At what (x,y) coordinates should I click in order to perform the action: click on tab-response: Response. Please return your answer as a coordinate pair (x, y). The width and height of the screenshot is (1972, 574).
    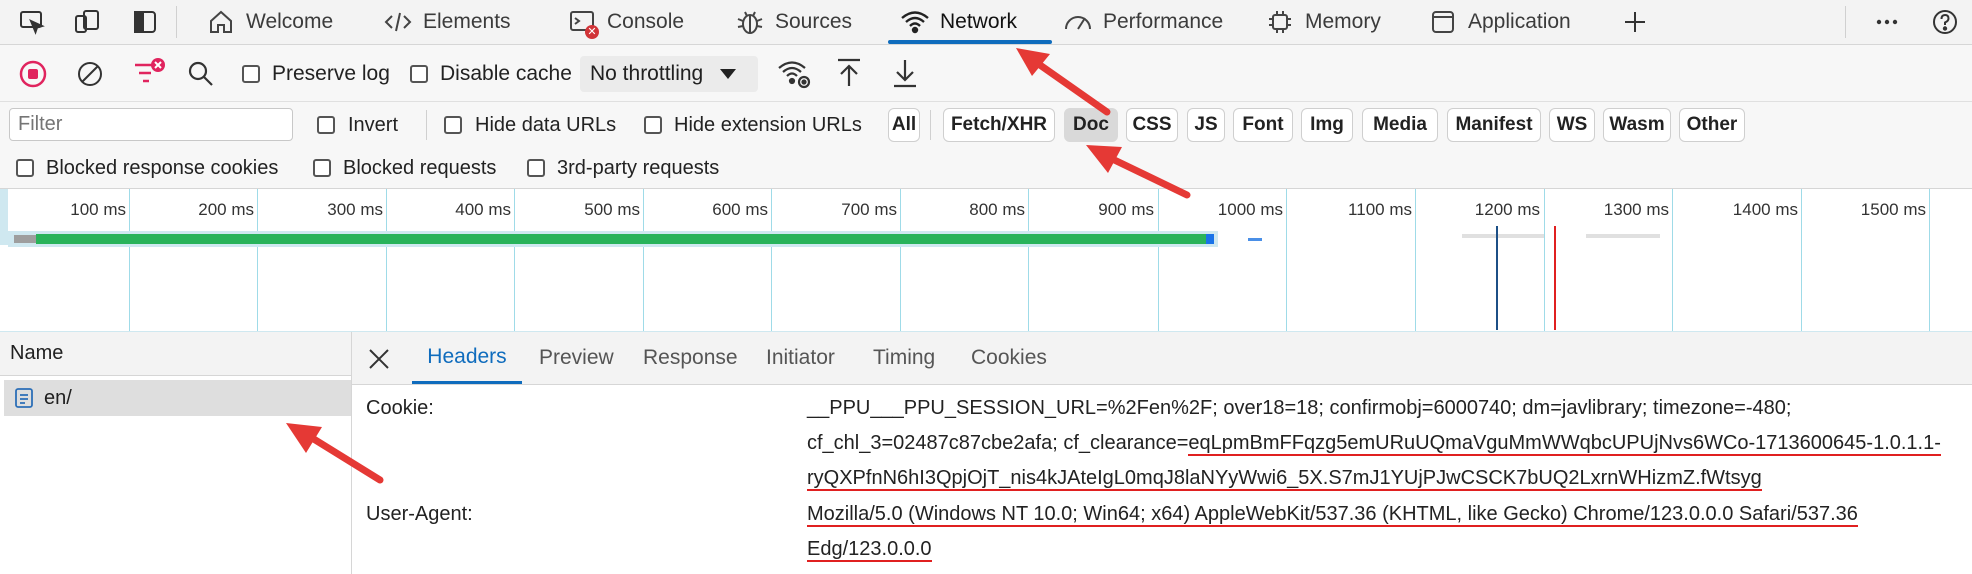
    Looking at the image, I should click on (690, 358).